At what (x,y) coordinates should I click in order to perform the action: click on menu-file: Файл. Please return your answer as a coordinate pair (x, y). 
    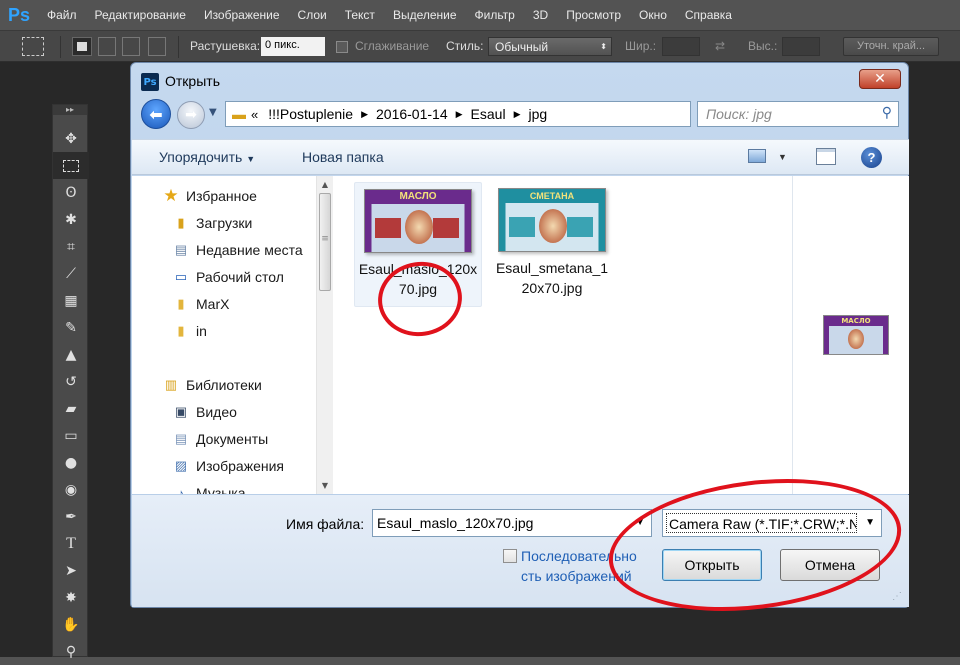
    Looking at the image, I should click on (62, 15).